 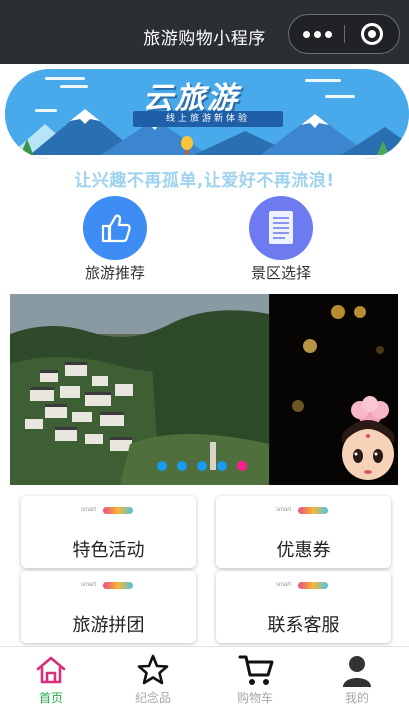 What do you see at coordinates (280, 273) in the screenshot?
I see `feature-label: 景区选择` at bounding box center [280, 273].